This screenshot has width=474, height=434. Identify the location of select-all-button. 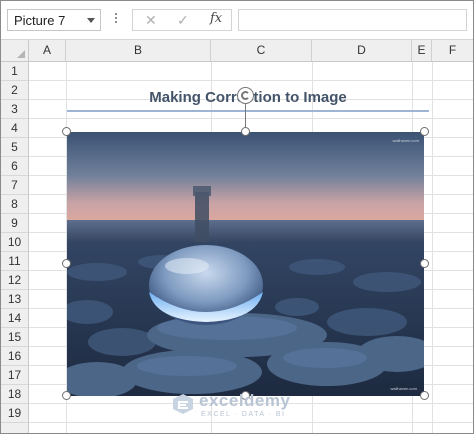
(15, 50).